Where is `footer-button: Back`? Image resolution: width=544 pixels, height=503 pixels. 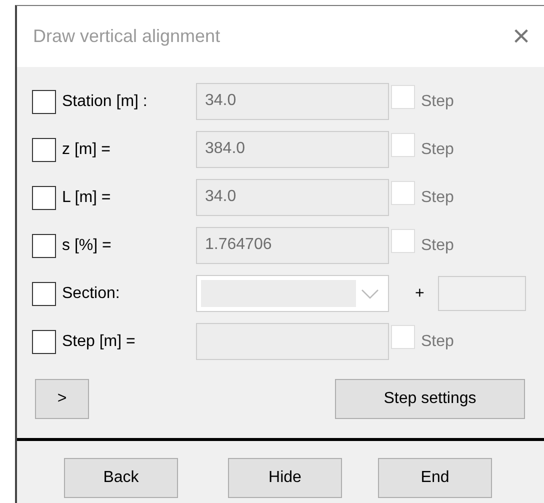
footer-button: Back is located at coordinates (121, 478).